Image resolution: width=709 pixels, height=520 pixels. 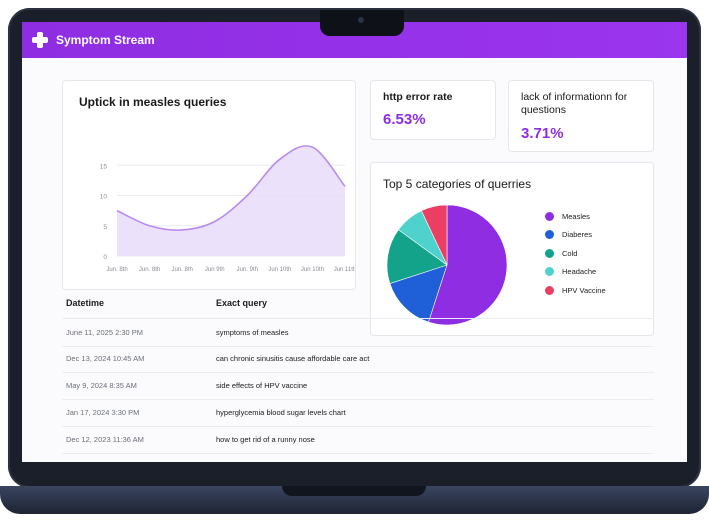 I want to click on medical-cross-icon, so click(x=40, y=40).